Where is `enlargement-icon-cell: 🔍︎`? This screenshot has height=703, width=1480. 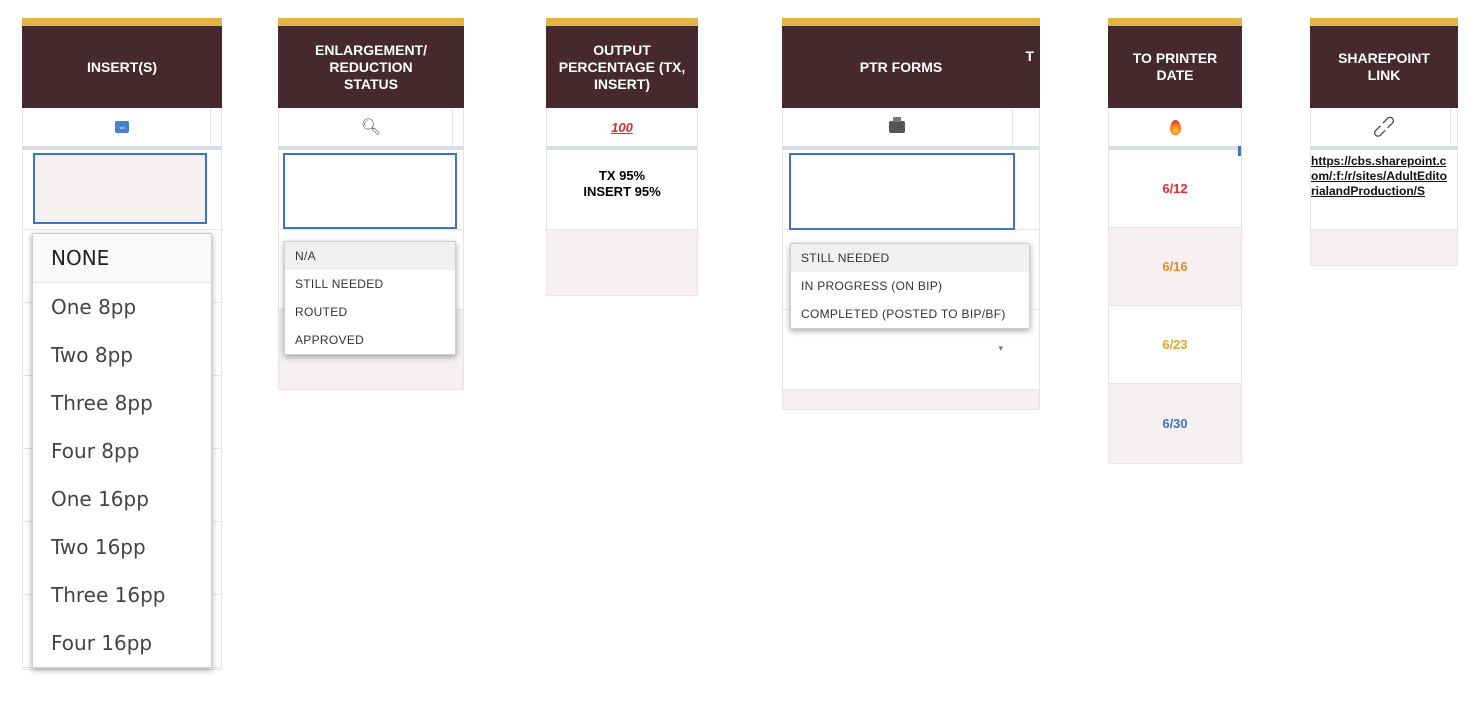 enlargement-icon-cell: 🔍︎ is located at coordinates (371, 129).